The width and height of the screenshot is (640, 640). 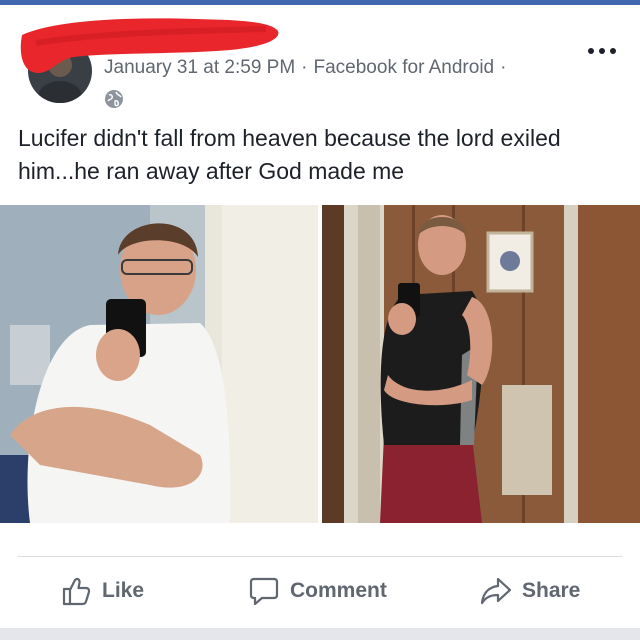 What do you see at coordinates (320, 556) in the screenshot?
I see `actions-divider` at bounding box center [320, 556].